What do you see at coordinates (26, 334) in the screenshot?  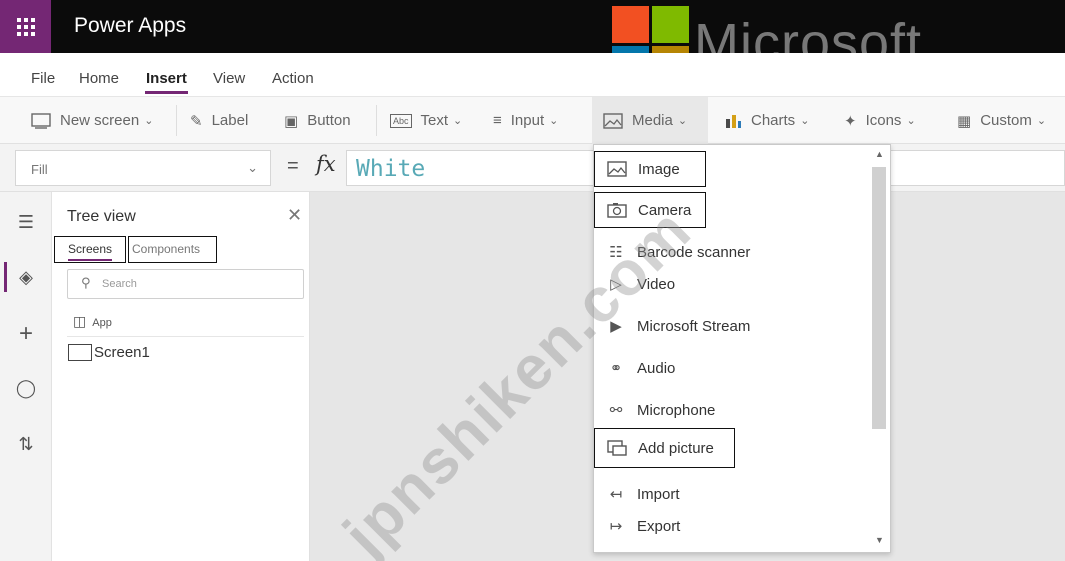 I see `insert-plus-icon: +` at bounding box center [26, 334].